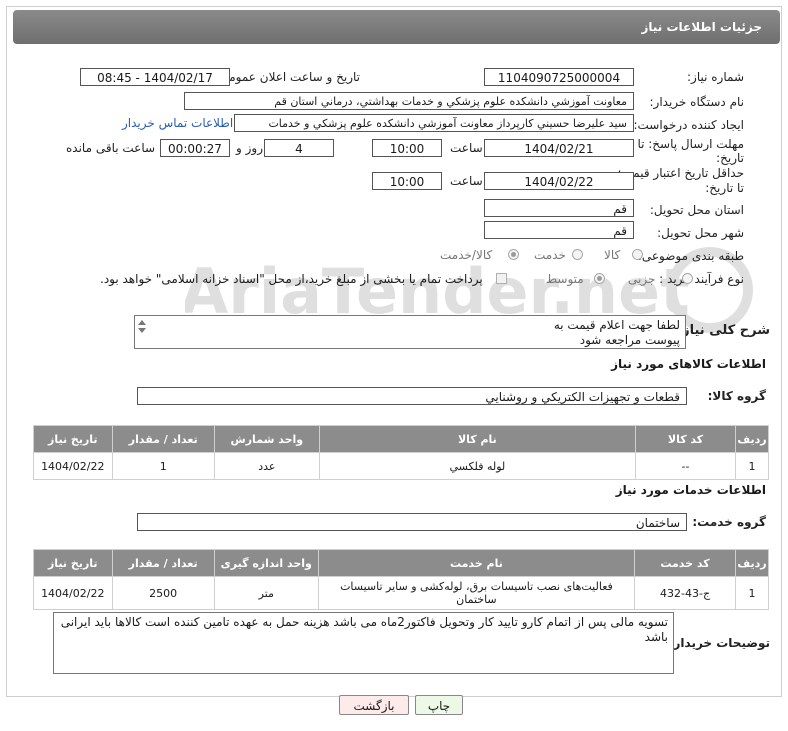  I want to click on process-radio-medium, so click(599, 278).